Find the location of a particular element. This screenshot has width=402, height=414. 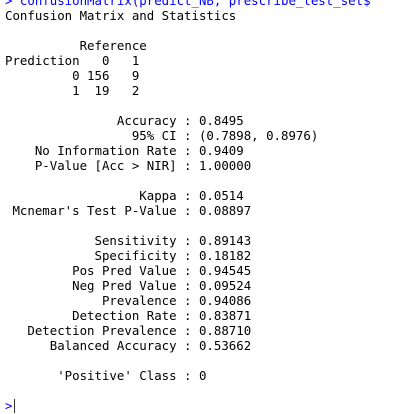

stat-detection-prevalence: Detection Prevalence : 0.88710 is located at coordinates (128, 330).